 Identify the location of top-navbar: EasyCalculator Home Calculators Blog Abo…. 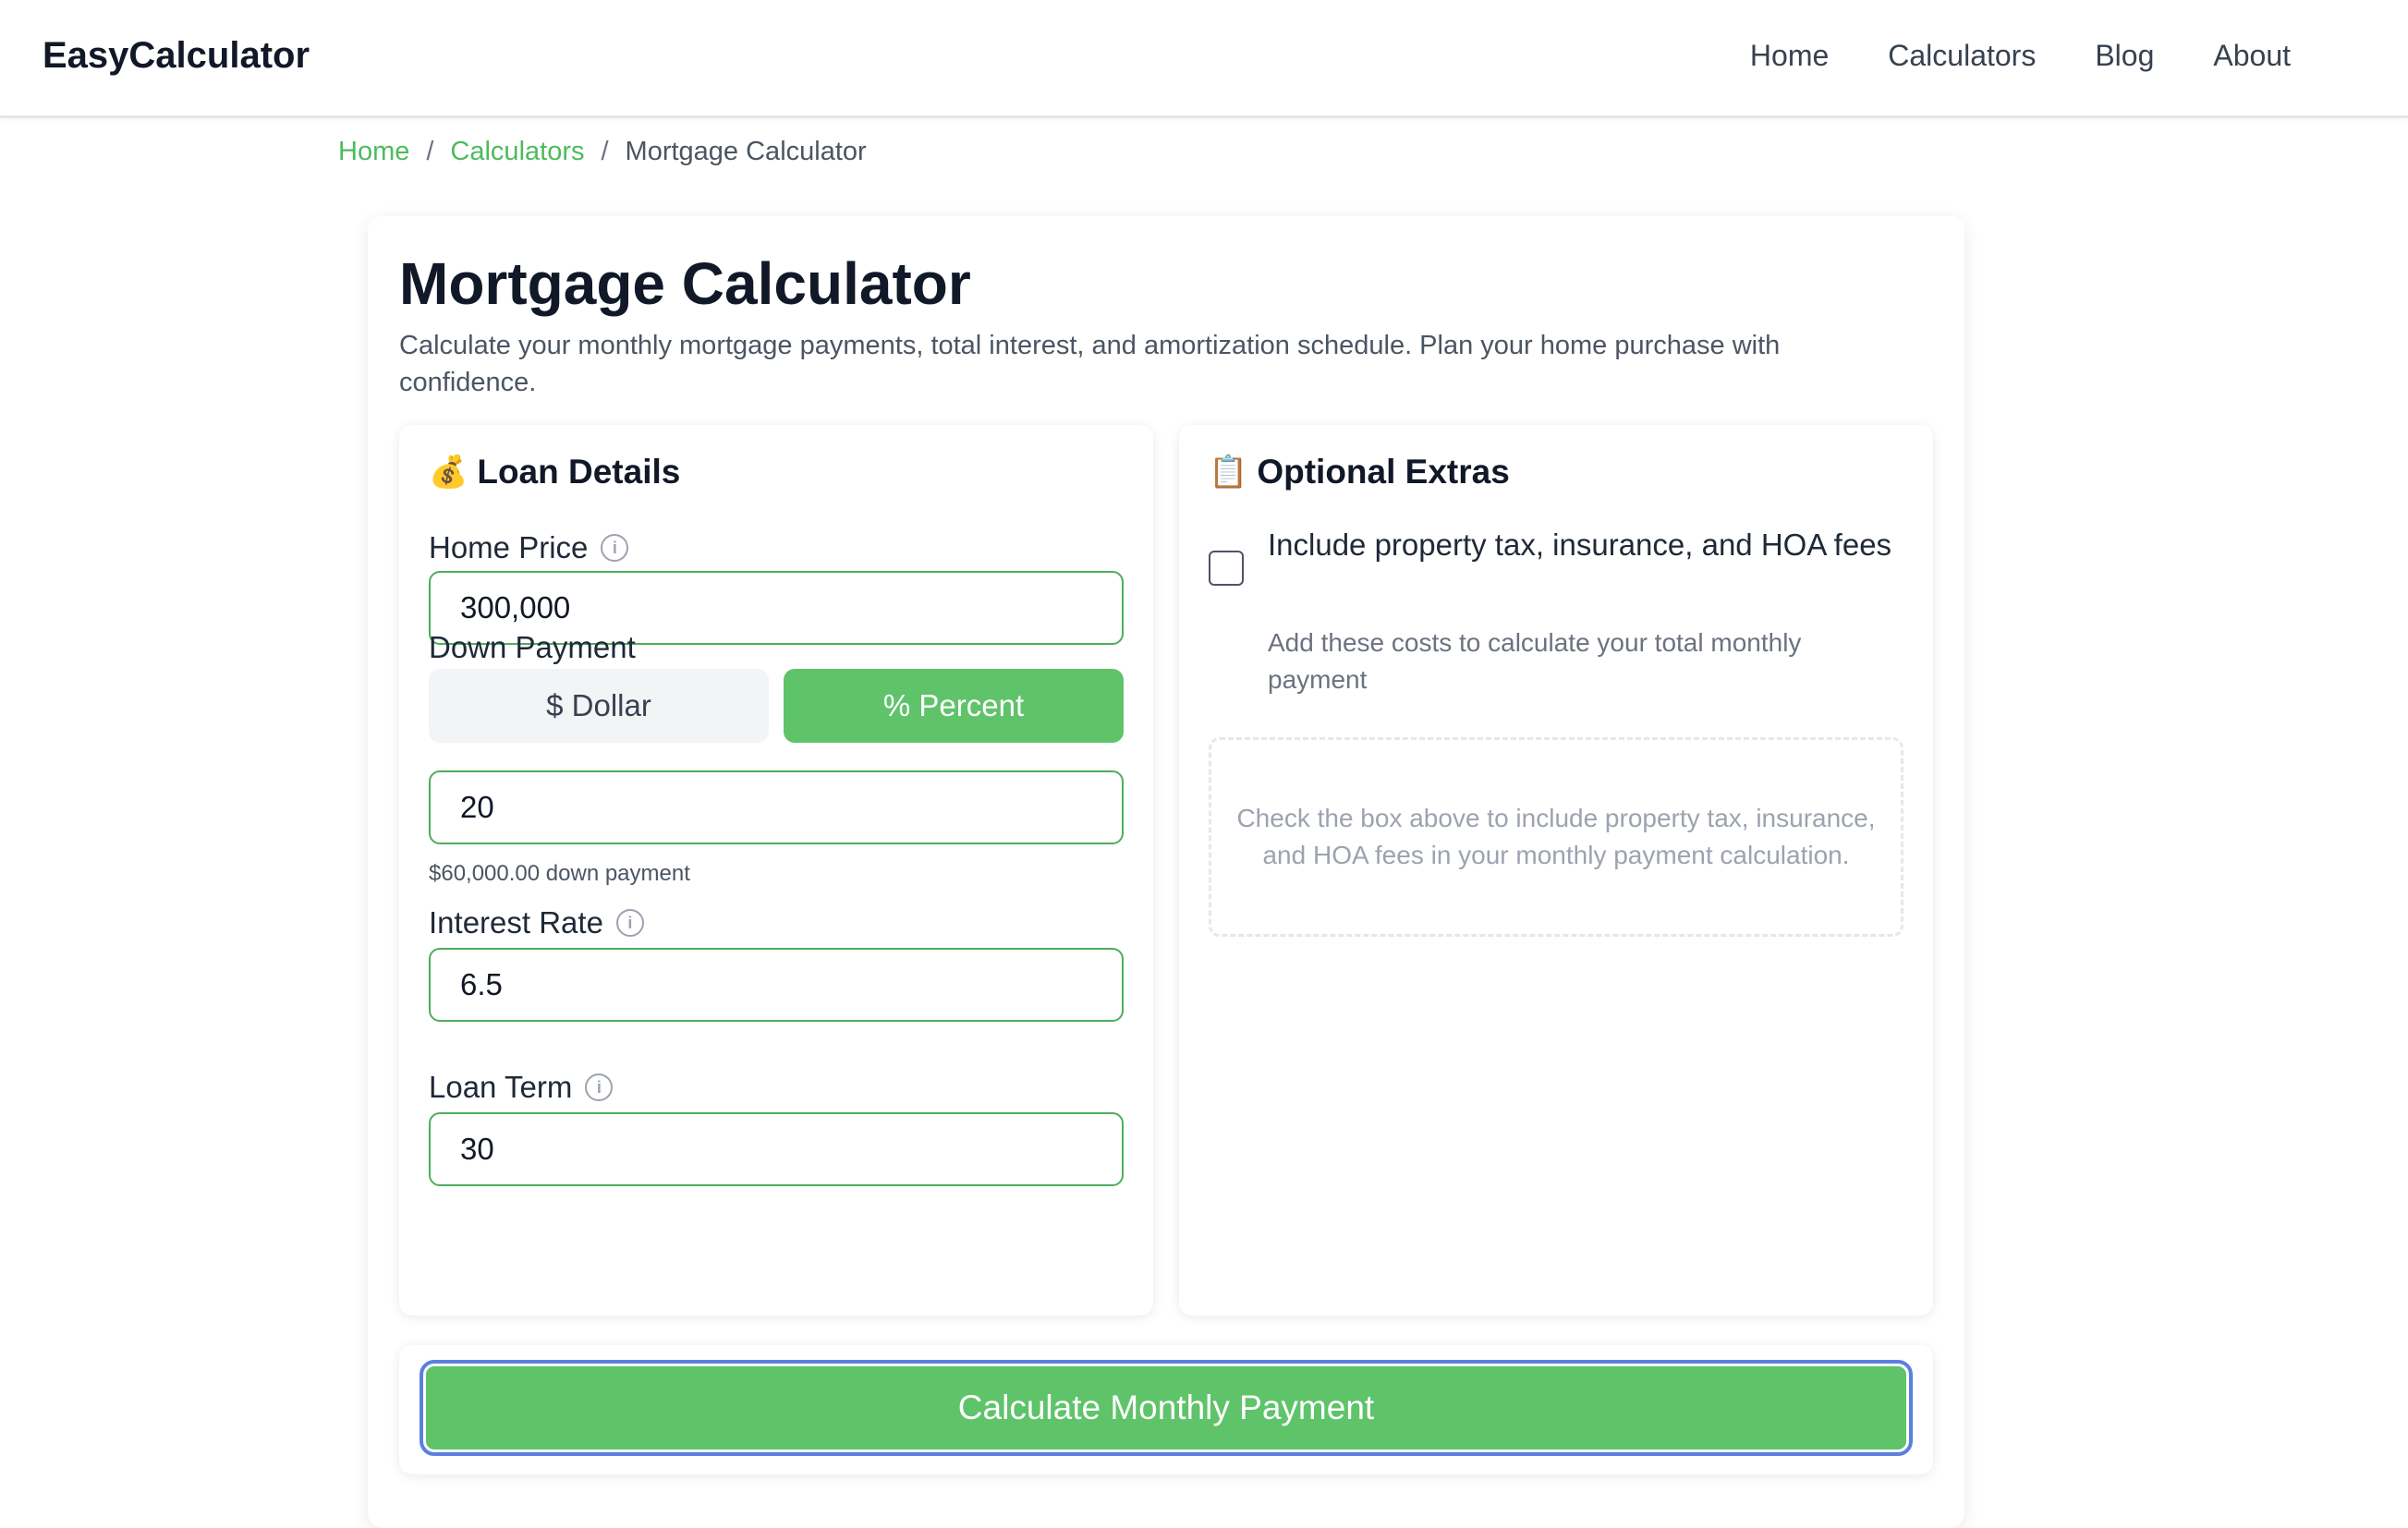
(1204, 59).